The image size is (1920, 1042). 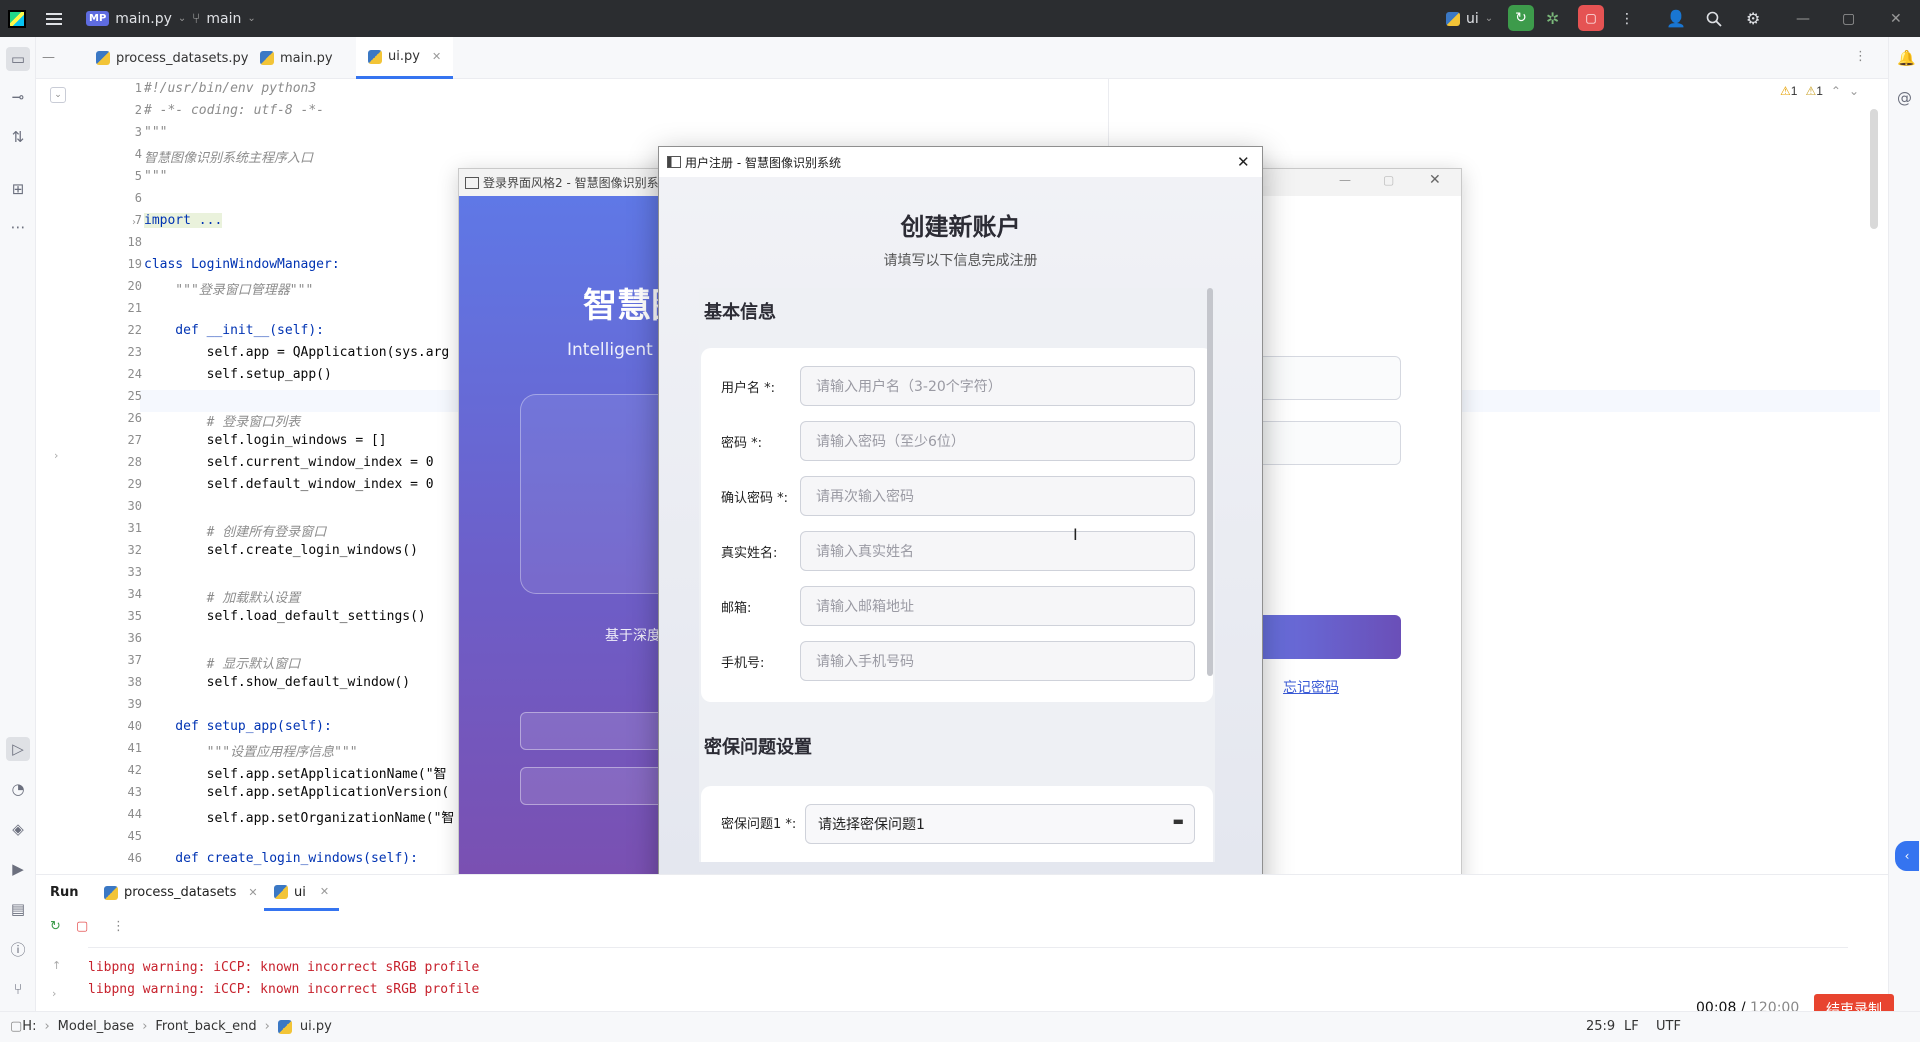 I want to click on line-number: 26, so click(x=114, y=418).